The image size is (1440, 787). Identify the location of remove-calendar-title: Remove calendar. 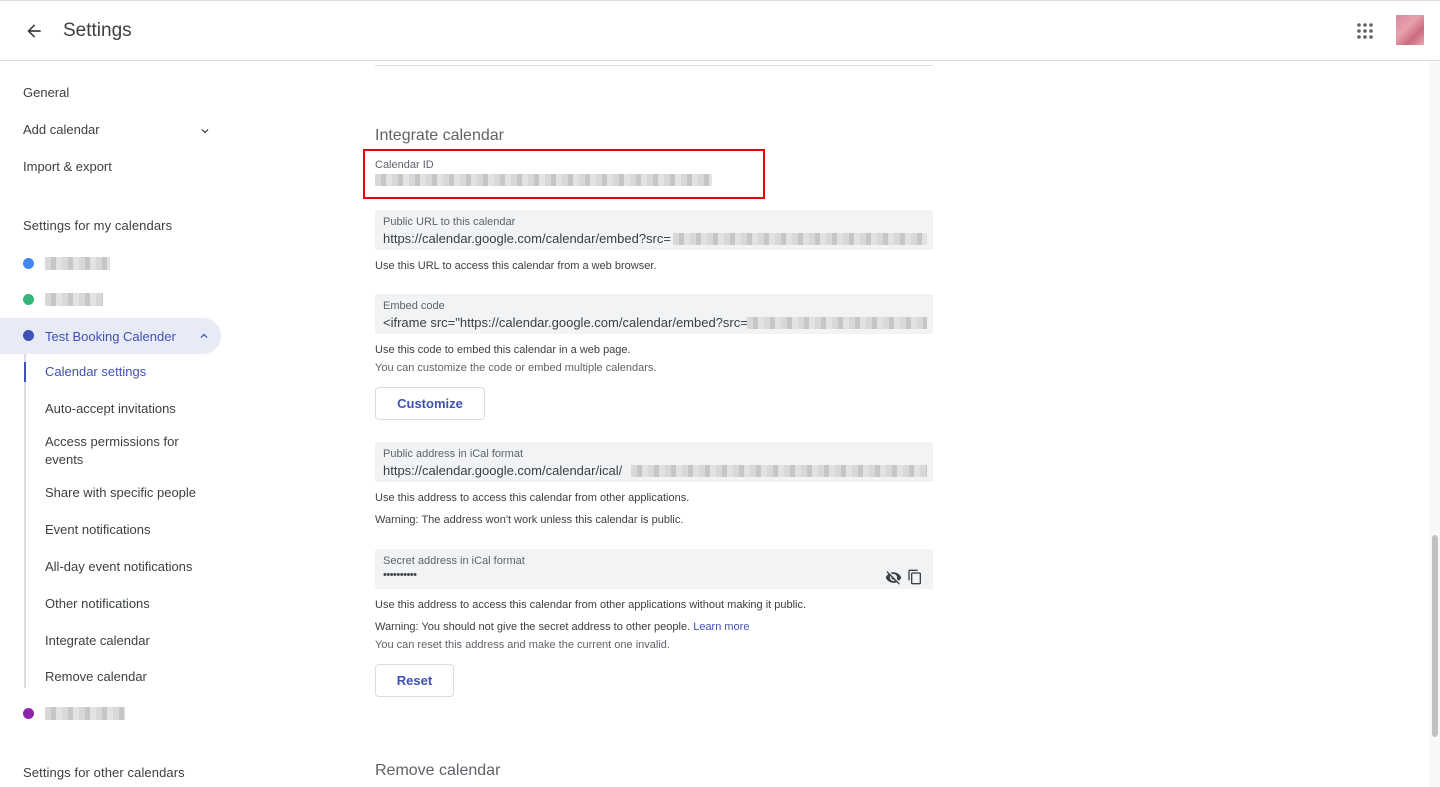
(438, 770).